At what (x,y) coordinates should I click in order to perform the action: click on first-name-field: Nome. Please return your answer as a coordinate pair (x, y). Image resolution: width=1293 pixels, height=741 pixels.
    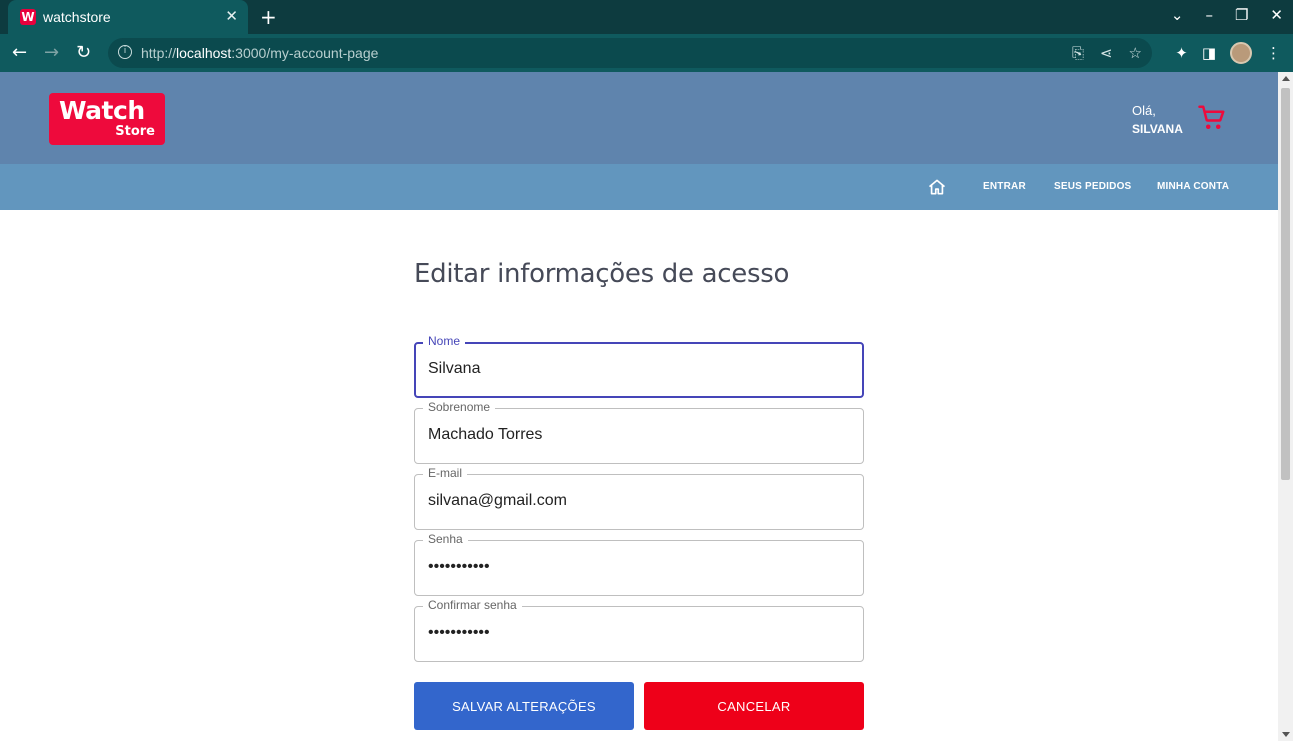
    Looking at the image, I should click on (639, 366).